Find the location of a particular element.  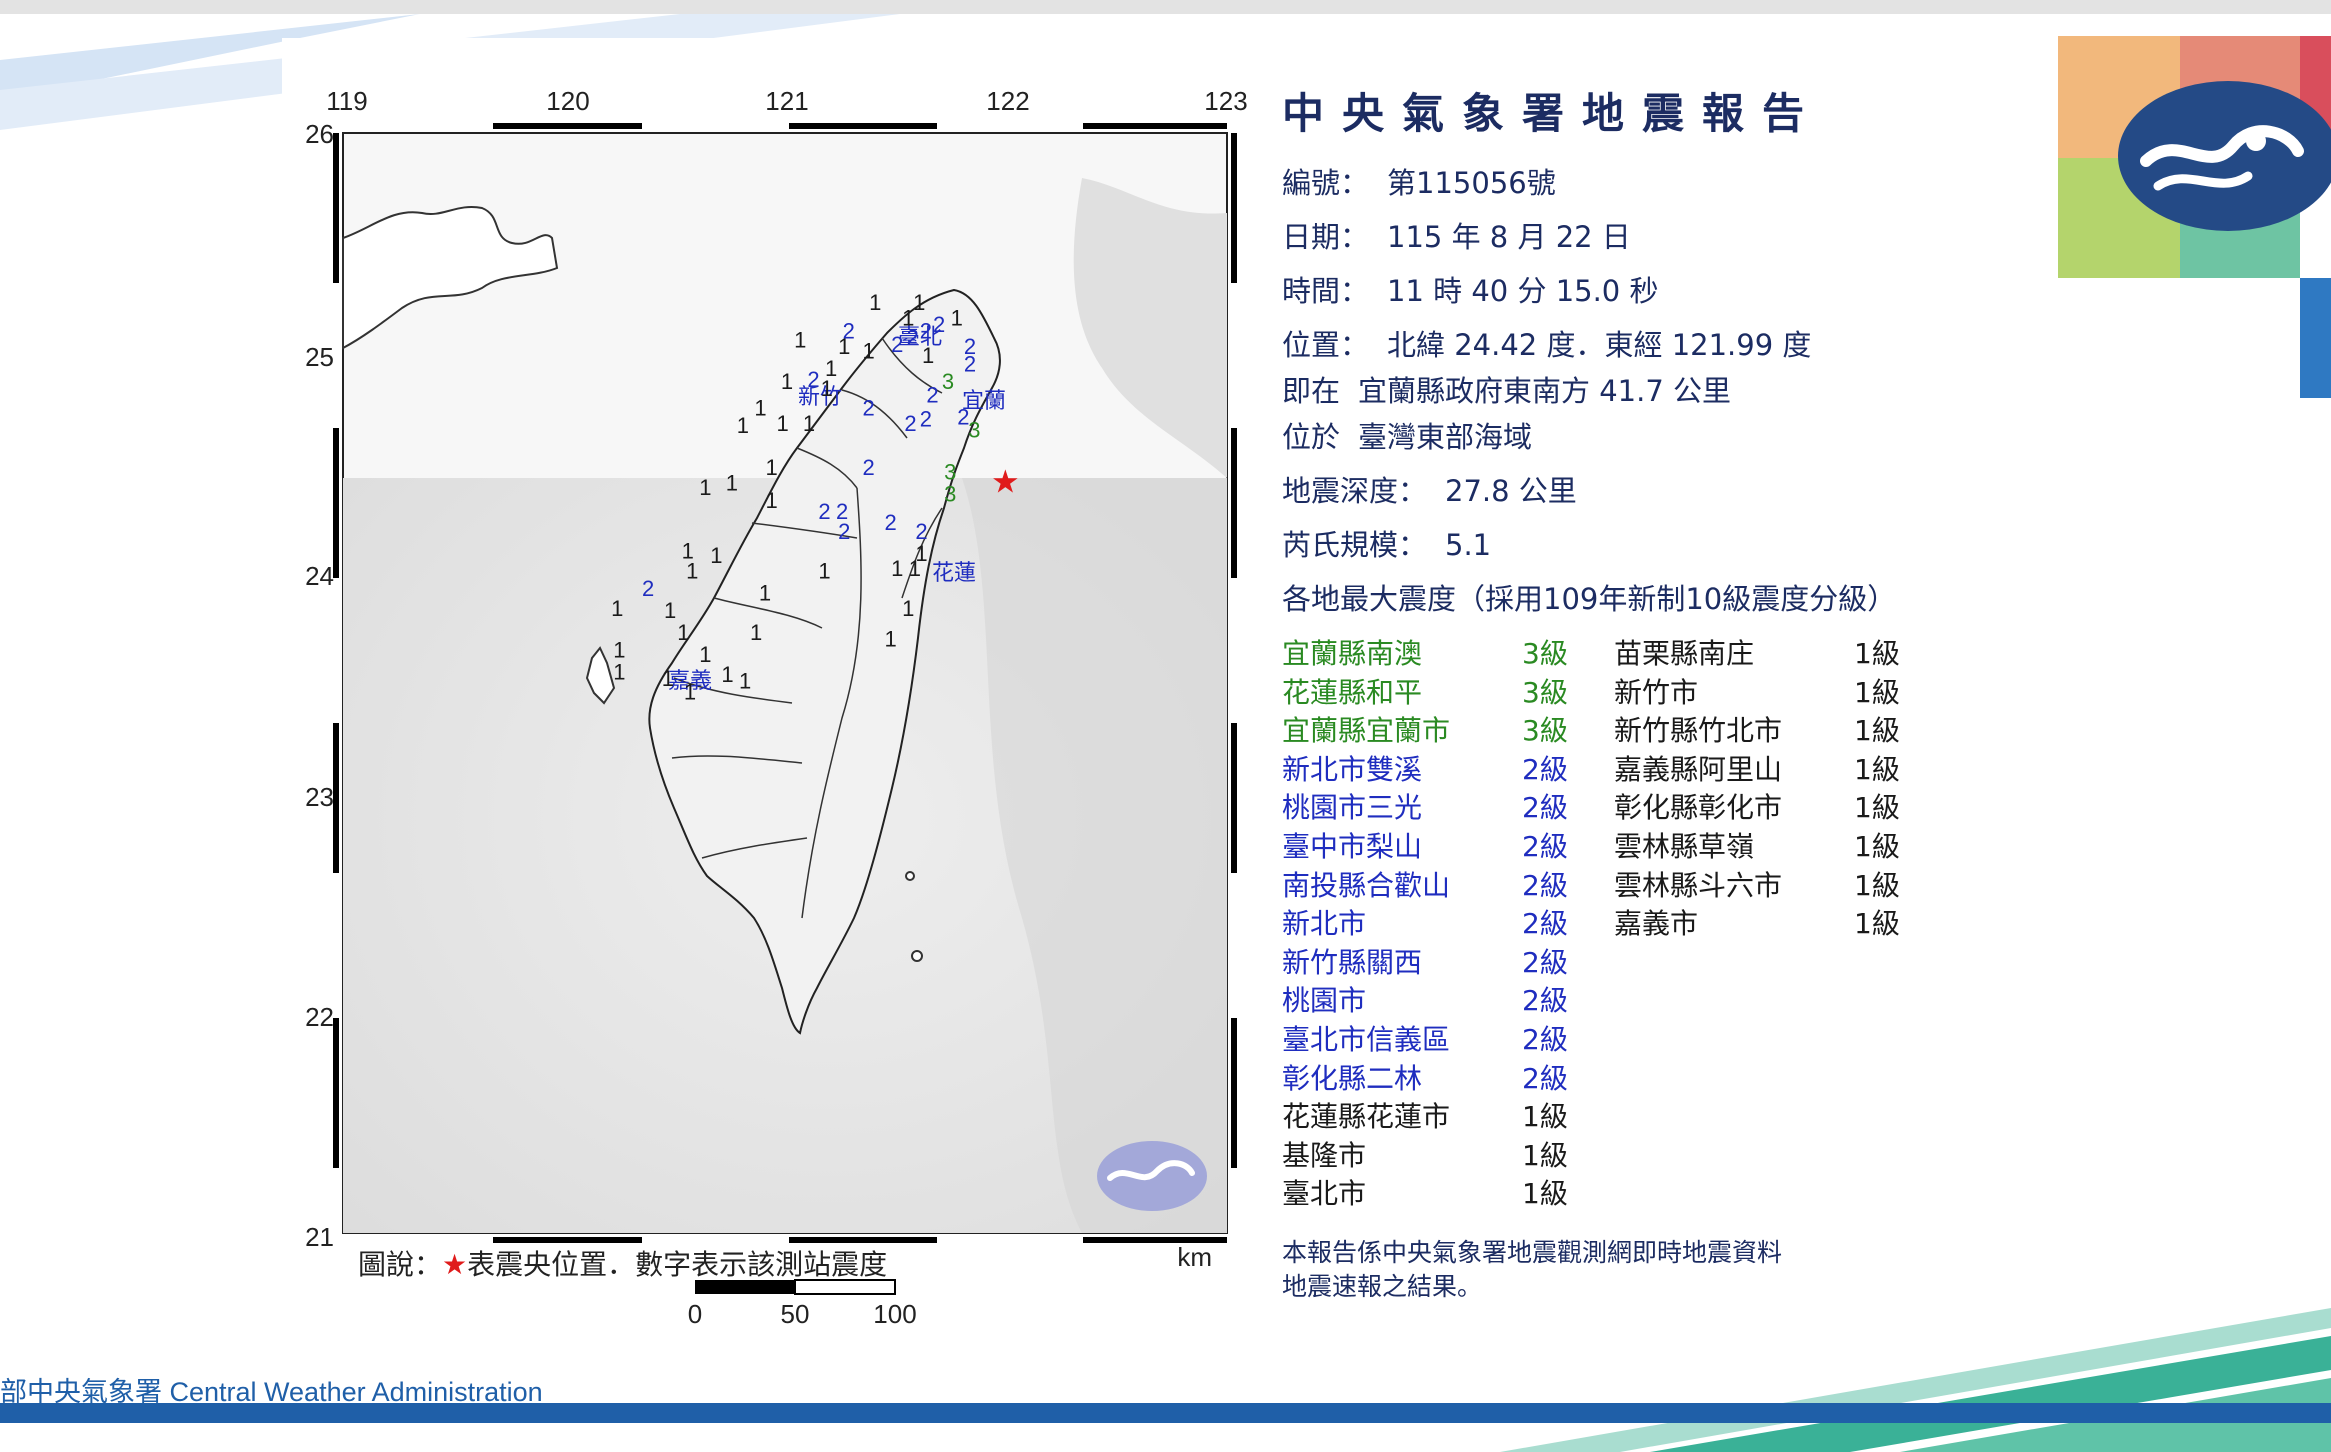

near-value: 宜蘭縣政府東南方 41.7 公里 is located at coordinates (1545, 391).